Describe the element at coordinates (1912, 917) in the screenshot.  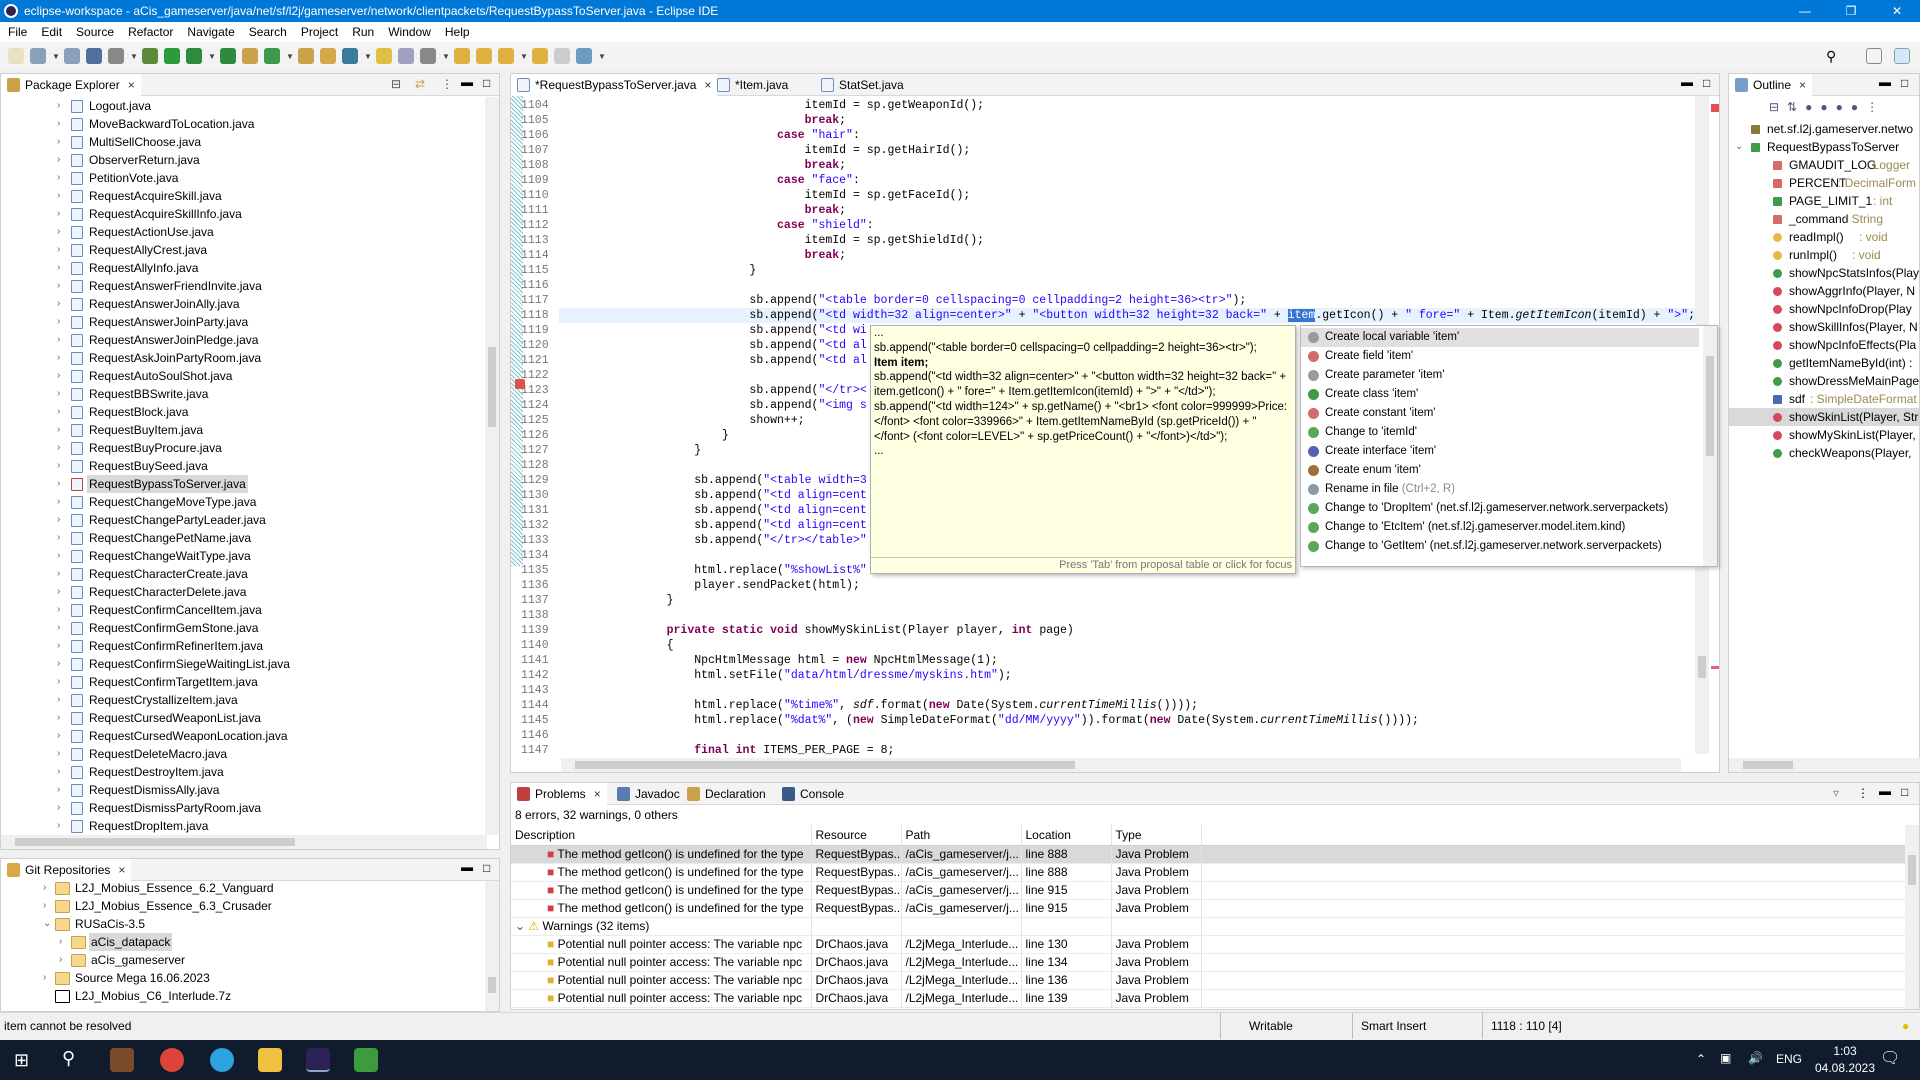
I see `problems-vertical-scrollbar` at that location.